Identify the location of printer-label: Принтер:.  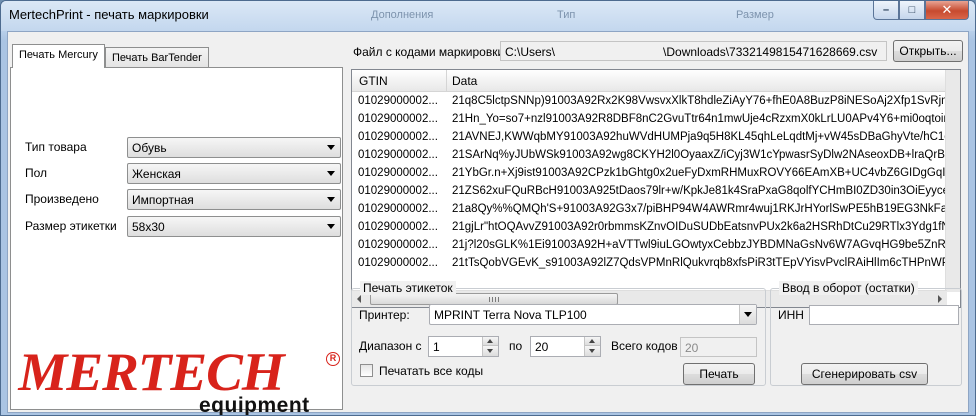
(384, 315).